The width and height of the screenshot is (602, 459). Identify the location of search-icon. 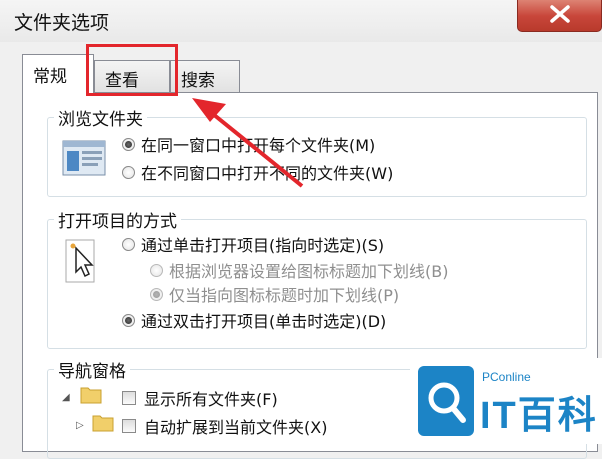
(446, 401).